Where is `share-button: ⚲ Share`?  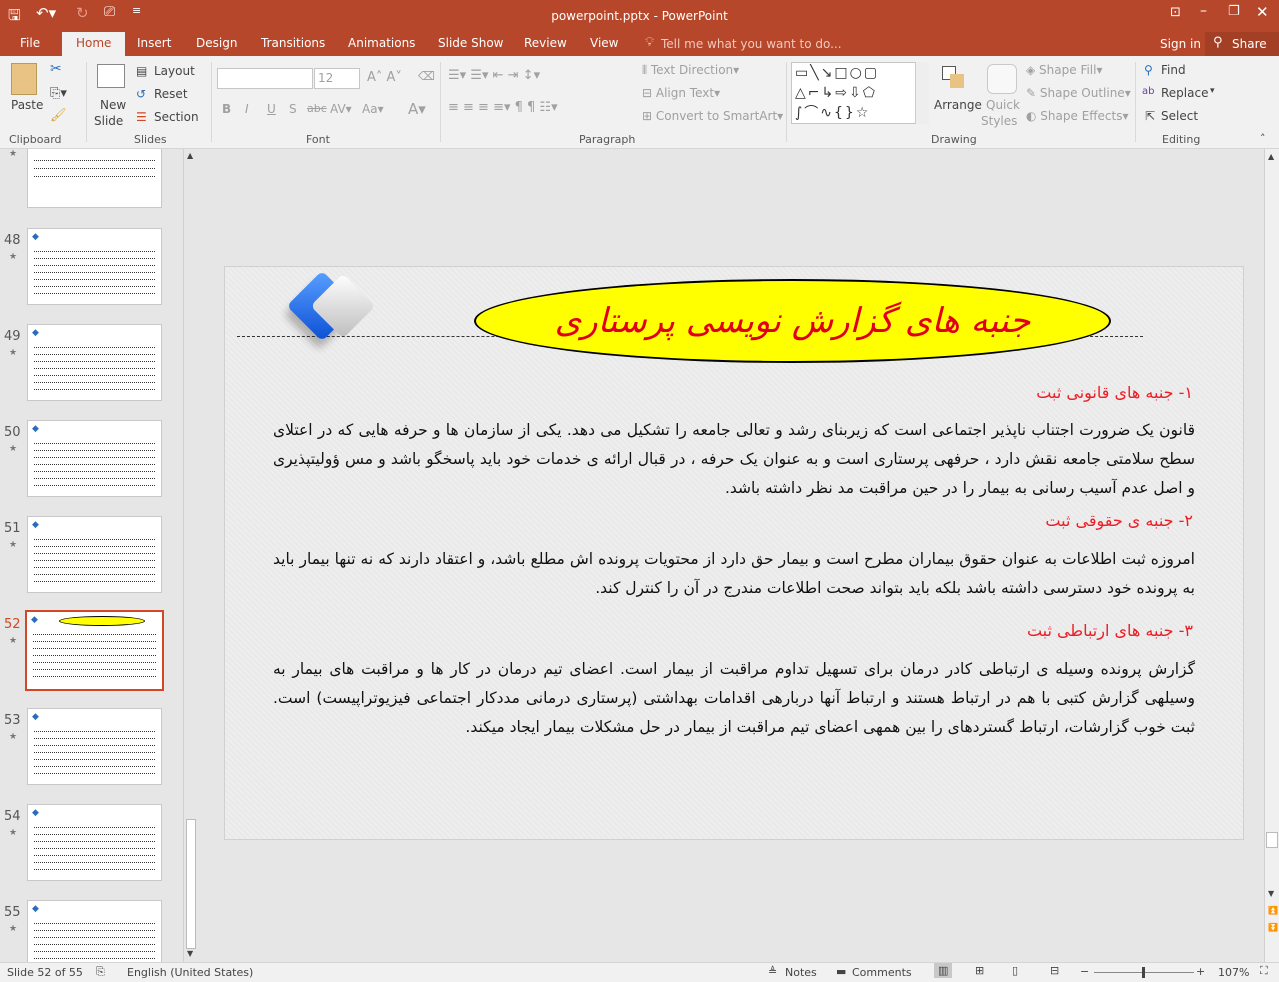 share-button: ⚲ Share is located at coordinates (1242, 44).